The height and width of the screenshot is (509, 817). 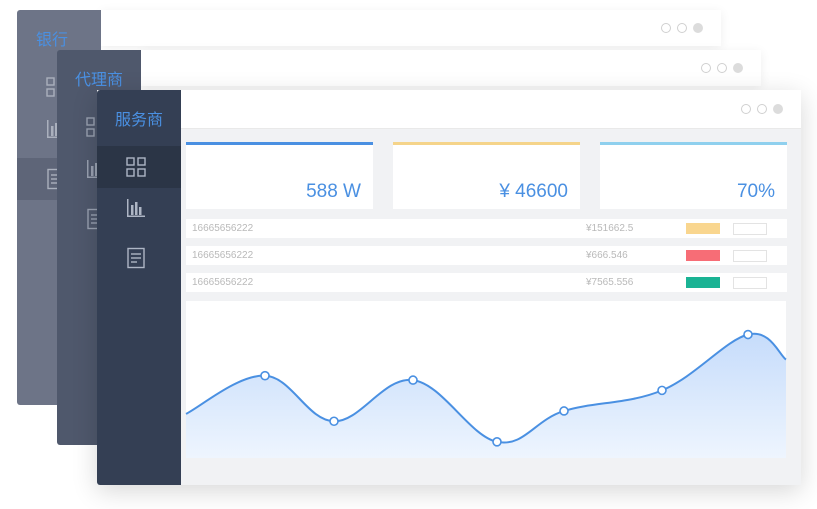 What do you see at coordinates (746, 109) in the screenshot?
I see `minimize-dot` at bounding box center [746, 109].